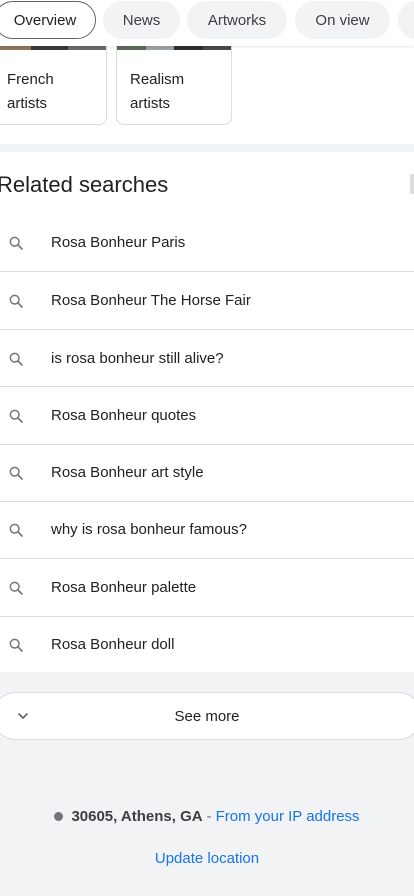 This screenshot has width=414, height=896. Describe the element at coordinates (127, 472) in the screenshot. I see `related-search-text: Rosa Bonheur art style` at that location.